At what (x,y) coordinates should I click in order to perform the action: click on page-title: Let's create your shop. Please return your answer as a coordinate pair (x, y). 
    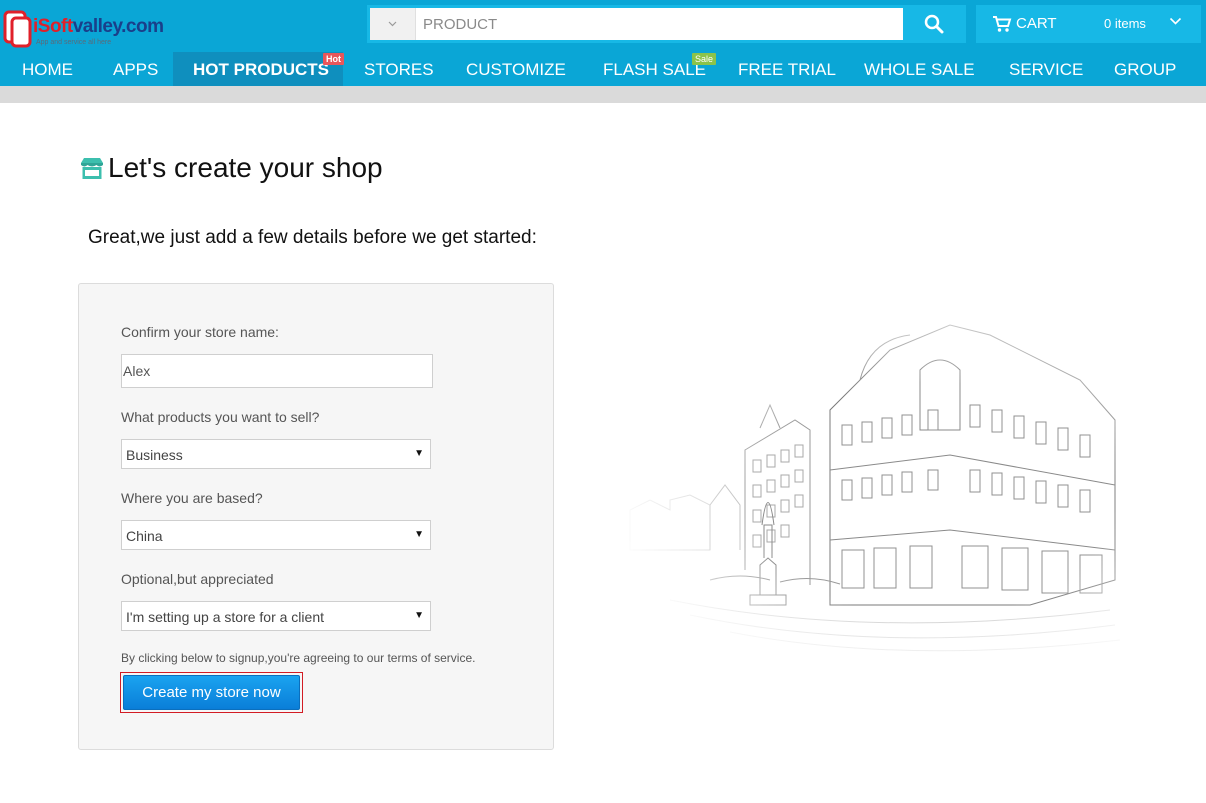
    Looking at the image, I should click on (231, 168).